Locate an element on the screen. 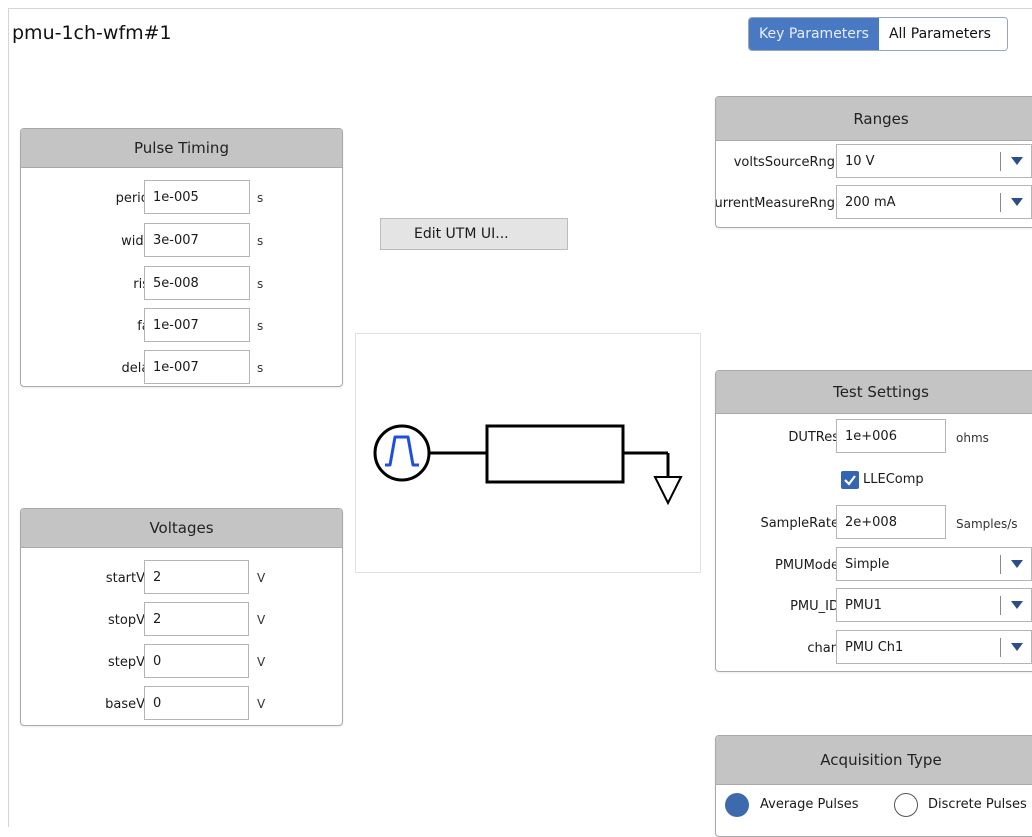 The height and width of the screenshot is (837, 1032). circuit-diagram is located at coordinates (528, 453).